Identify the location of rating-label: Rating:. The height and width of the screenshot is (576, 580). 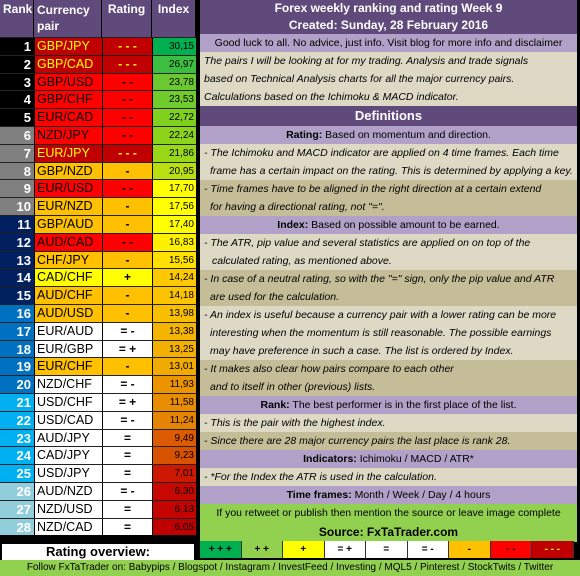
(304, 135).